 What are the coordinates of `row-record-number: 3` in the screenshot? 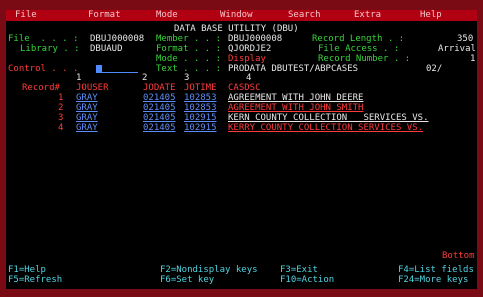 It's located at (61, 118).